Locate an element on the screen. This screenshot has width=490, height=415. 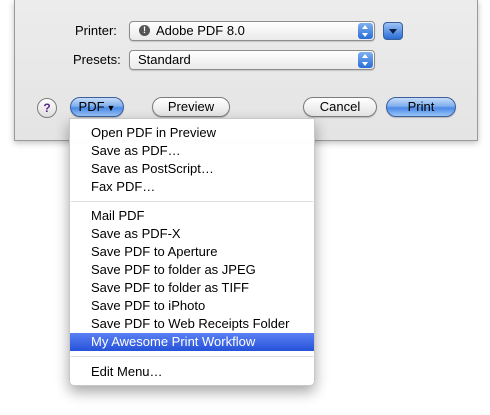
printer-value: Adobe PDF 8.0 is located at coordinates (200, 30).